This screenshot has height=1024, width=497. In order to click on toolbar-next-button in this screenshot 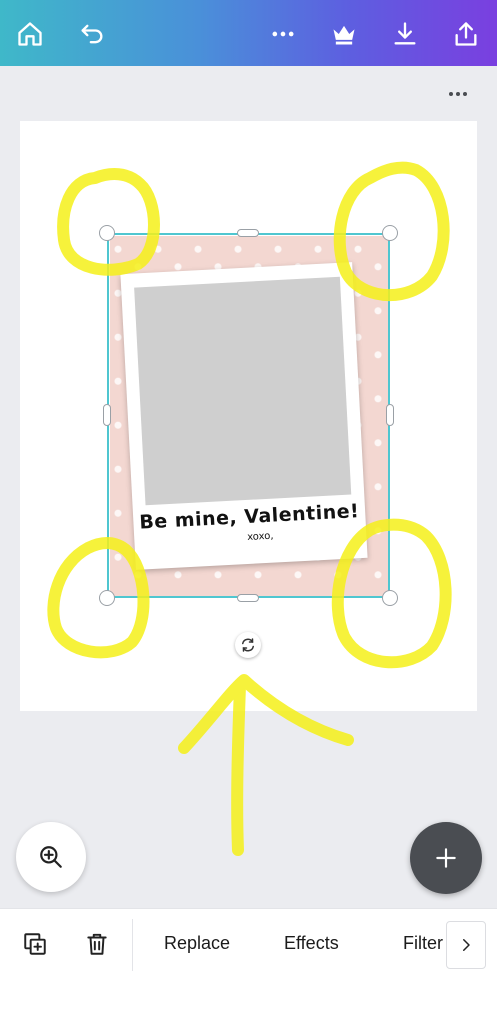, I will do `click(466, 945)`.